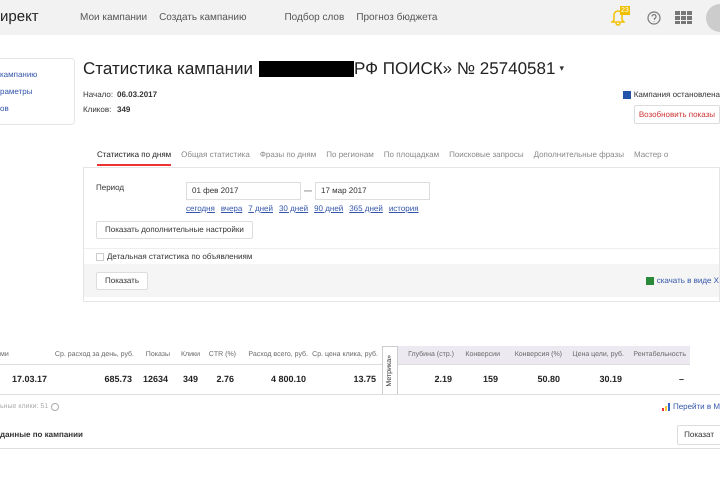 Image resolution: width=720 pixels, height=480 pixels. Describe the element at coordinates (651, 157) in the screenshot. I see `tab: Мастер о` at that location.